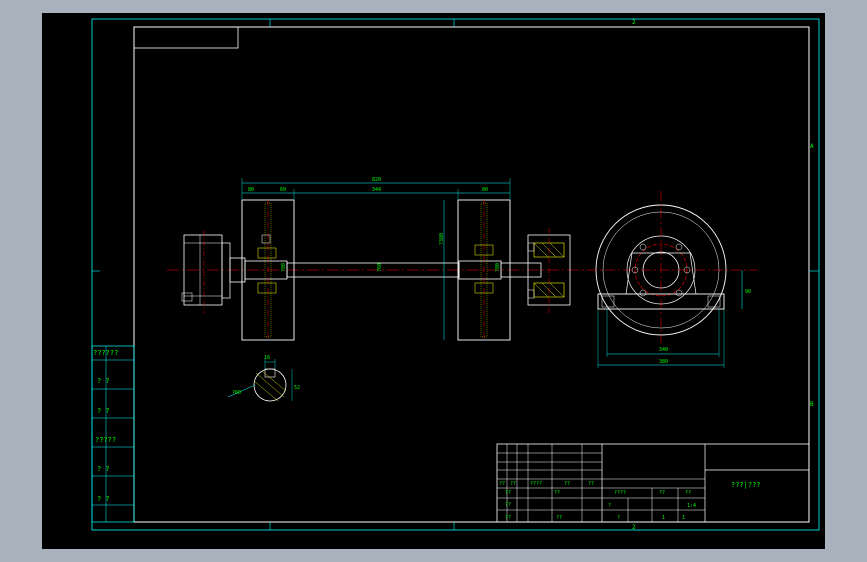 The image size is (867, 562). What do you see at coordinates (297, 388) in the screenshot?
I see `dim-key-depth: 52` at bounding box center [297, 388].